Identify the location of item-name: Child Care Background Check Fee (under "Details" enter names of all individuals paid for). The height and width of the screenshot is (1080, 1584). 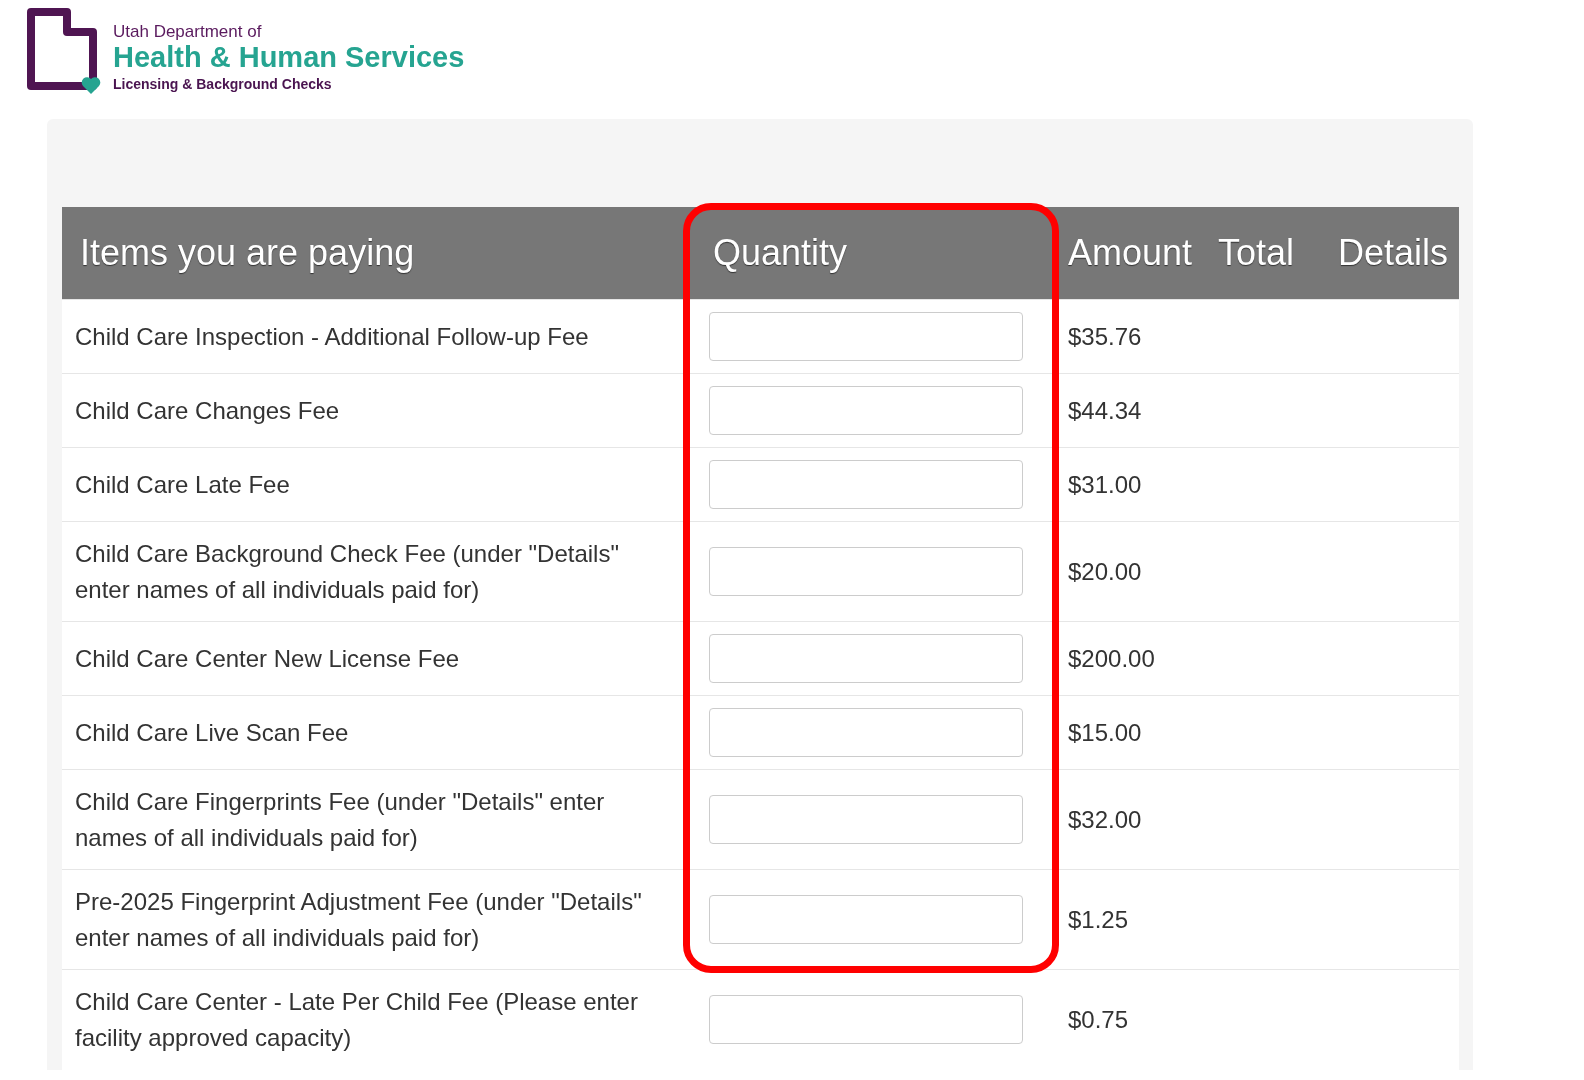
(347, 571).